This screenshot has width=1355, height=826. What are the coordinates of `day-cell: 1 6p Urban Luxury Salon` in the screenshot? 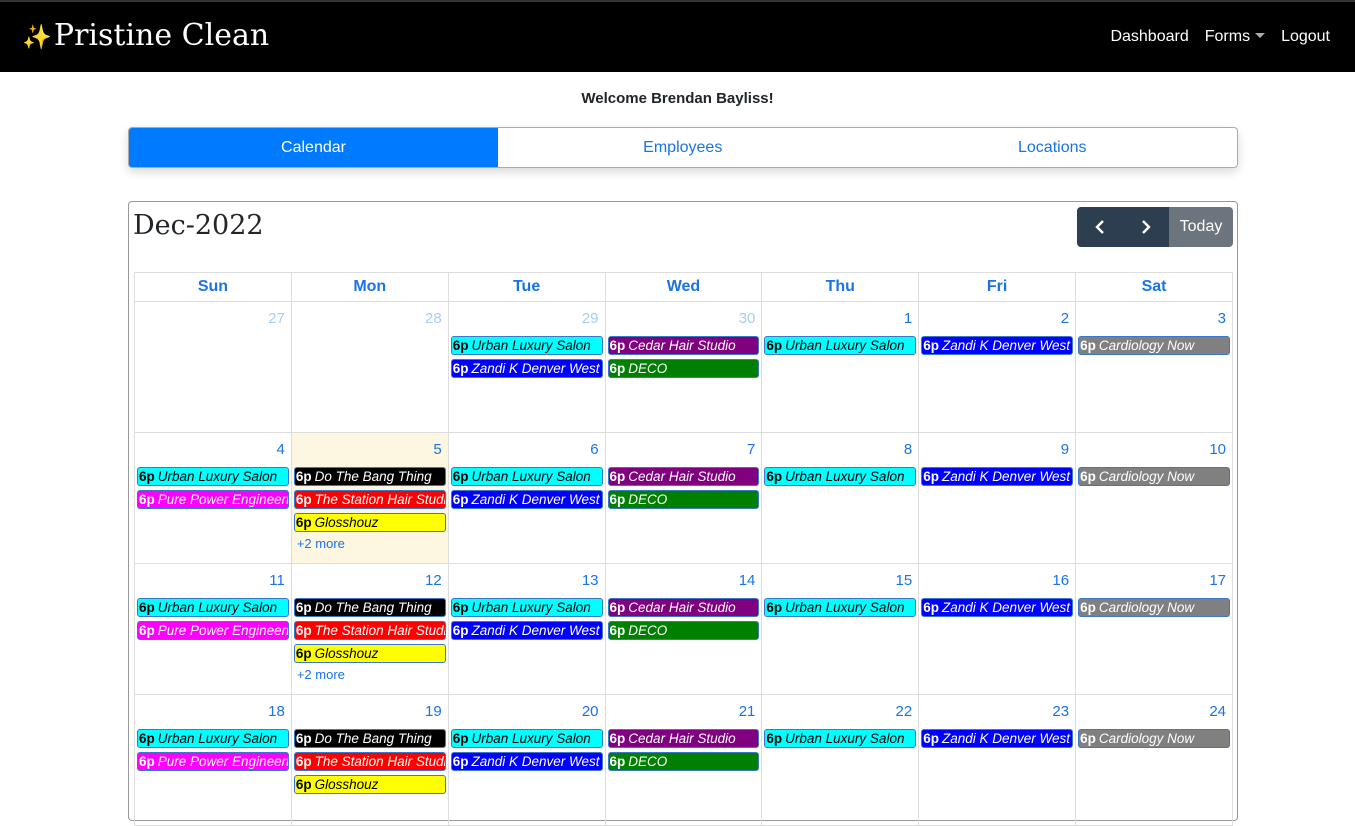 It's located at (840, 367).